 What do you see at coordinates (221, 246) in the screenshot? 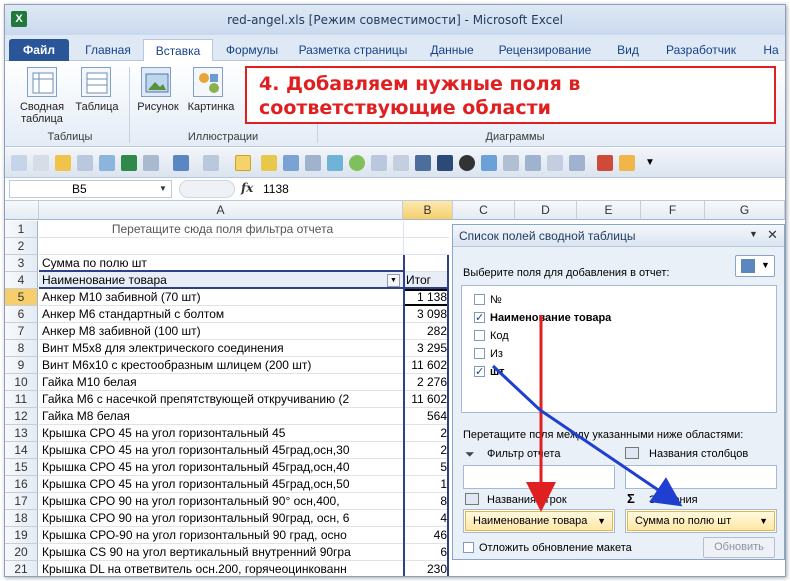
I see `cell-a` at bounding box center [221, 246].